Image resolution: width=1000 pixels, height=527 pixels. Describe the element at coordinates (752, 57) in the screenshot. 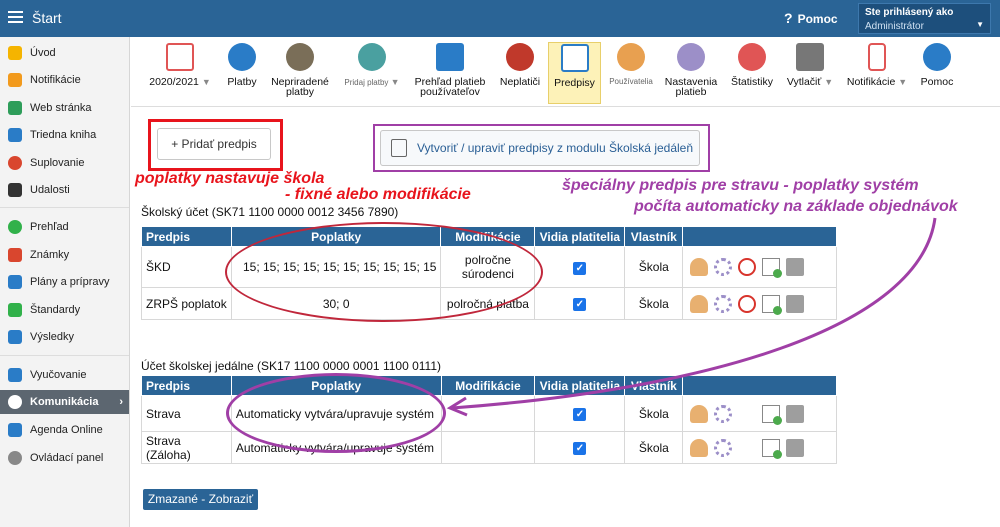

I see `pie-chart-icon` at that location.